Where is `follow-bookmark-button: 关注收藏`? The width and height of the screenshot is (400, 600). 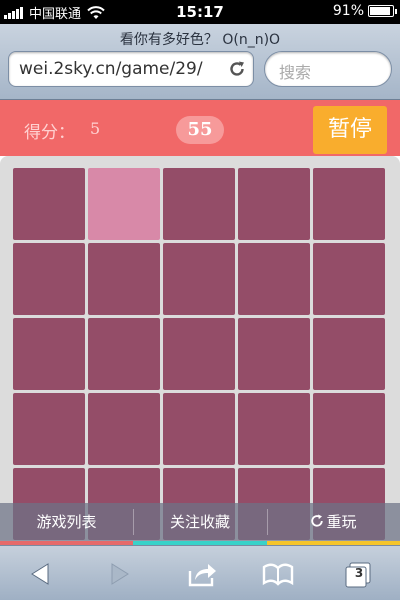 follow-bookmark-button: 关注收藏 is located at coordinates (200, 522).